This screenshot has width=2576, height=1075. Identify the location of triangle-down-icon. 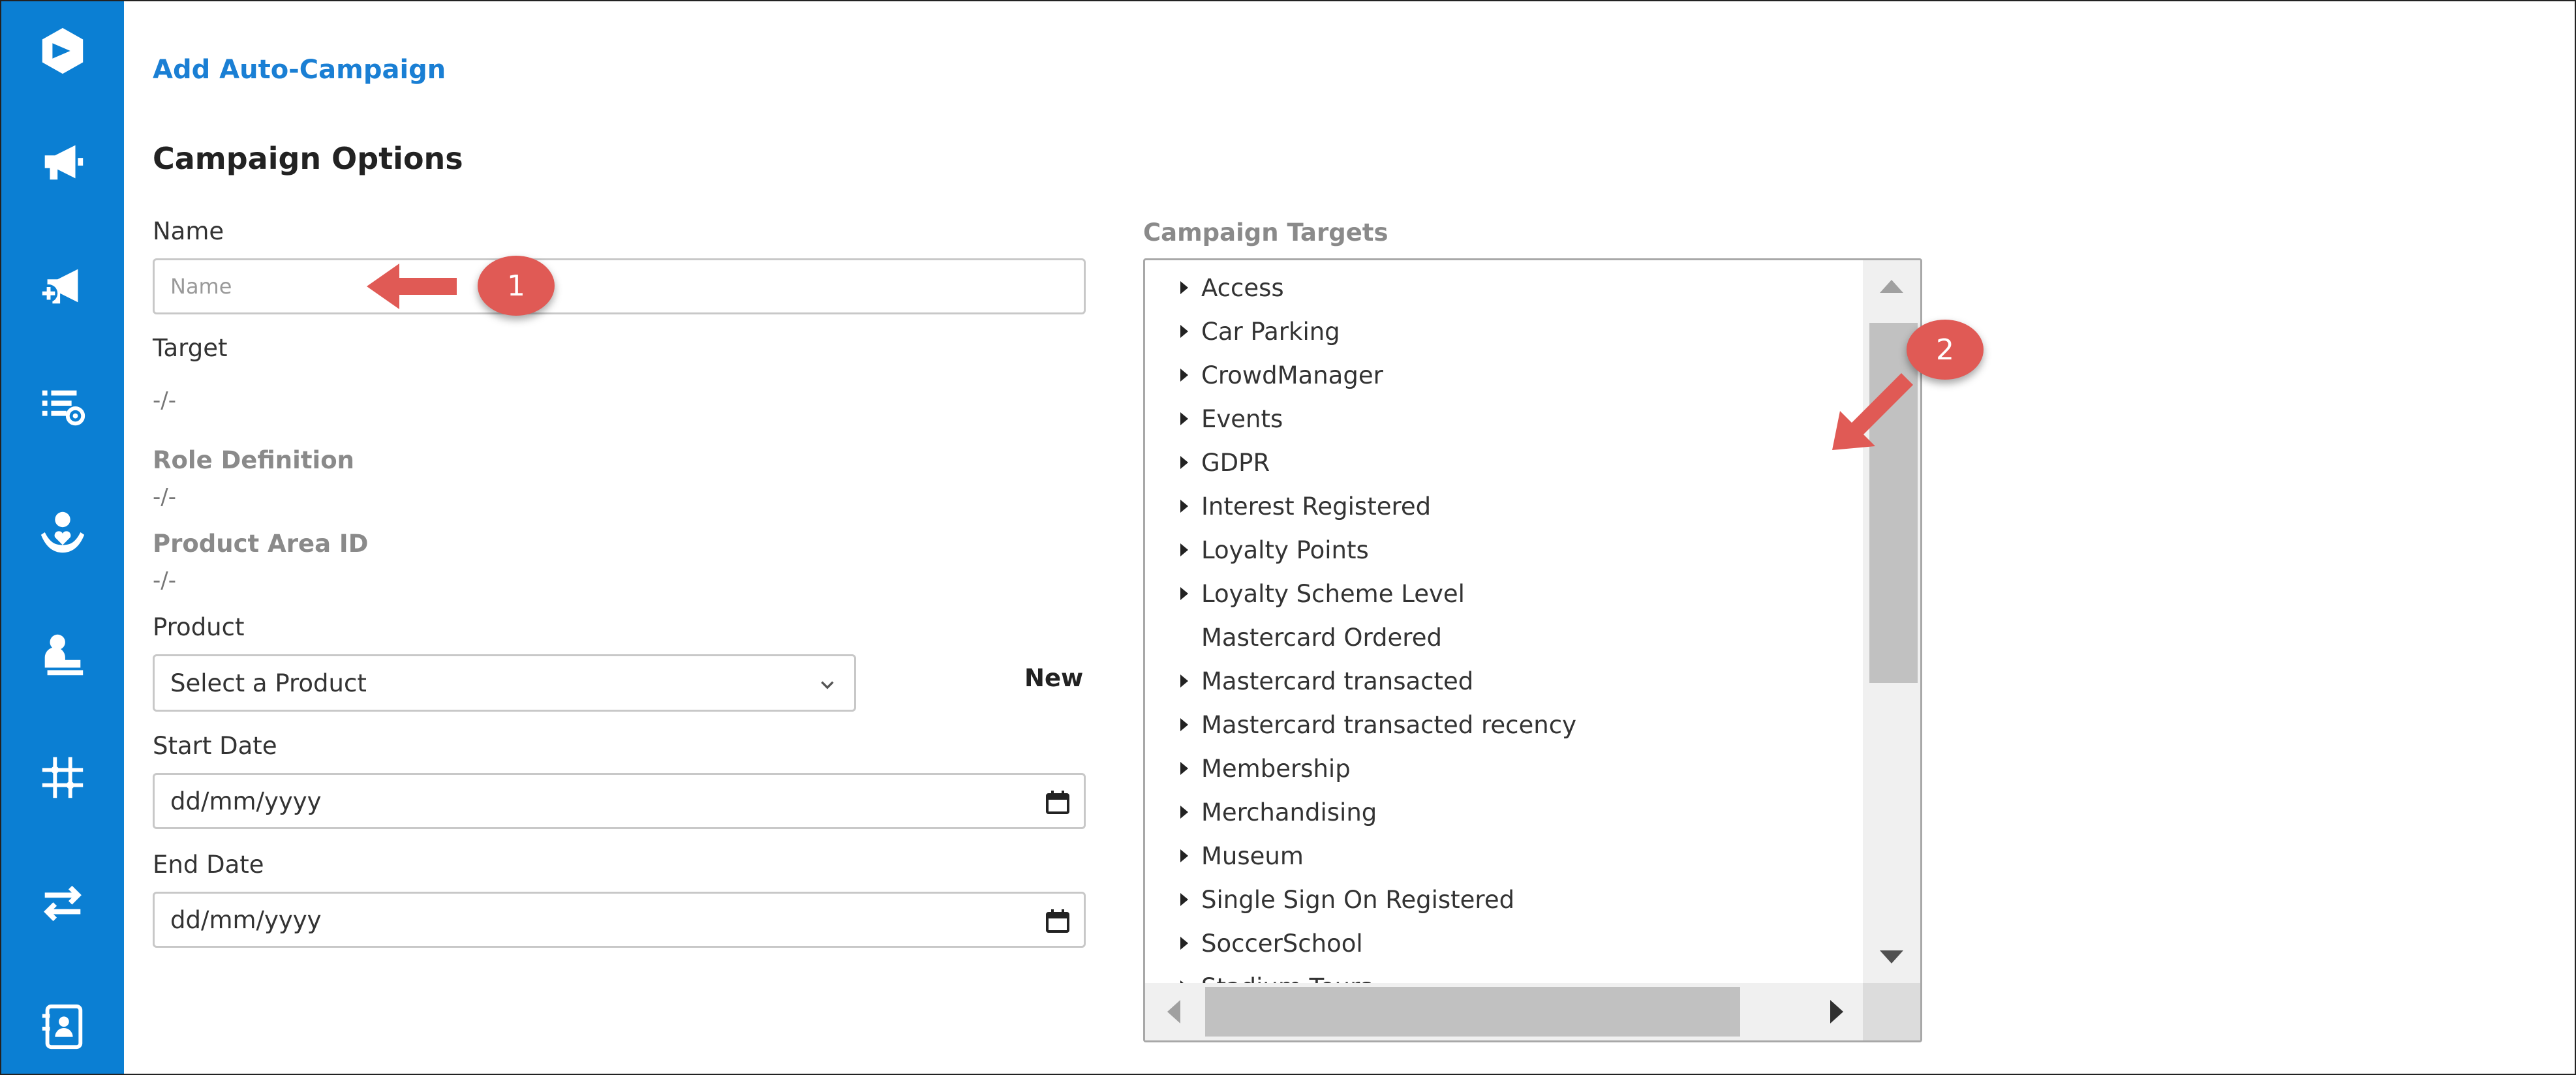
(1892, 956).